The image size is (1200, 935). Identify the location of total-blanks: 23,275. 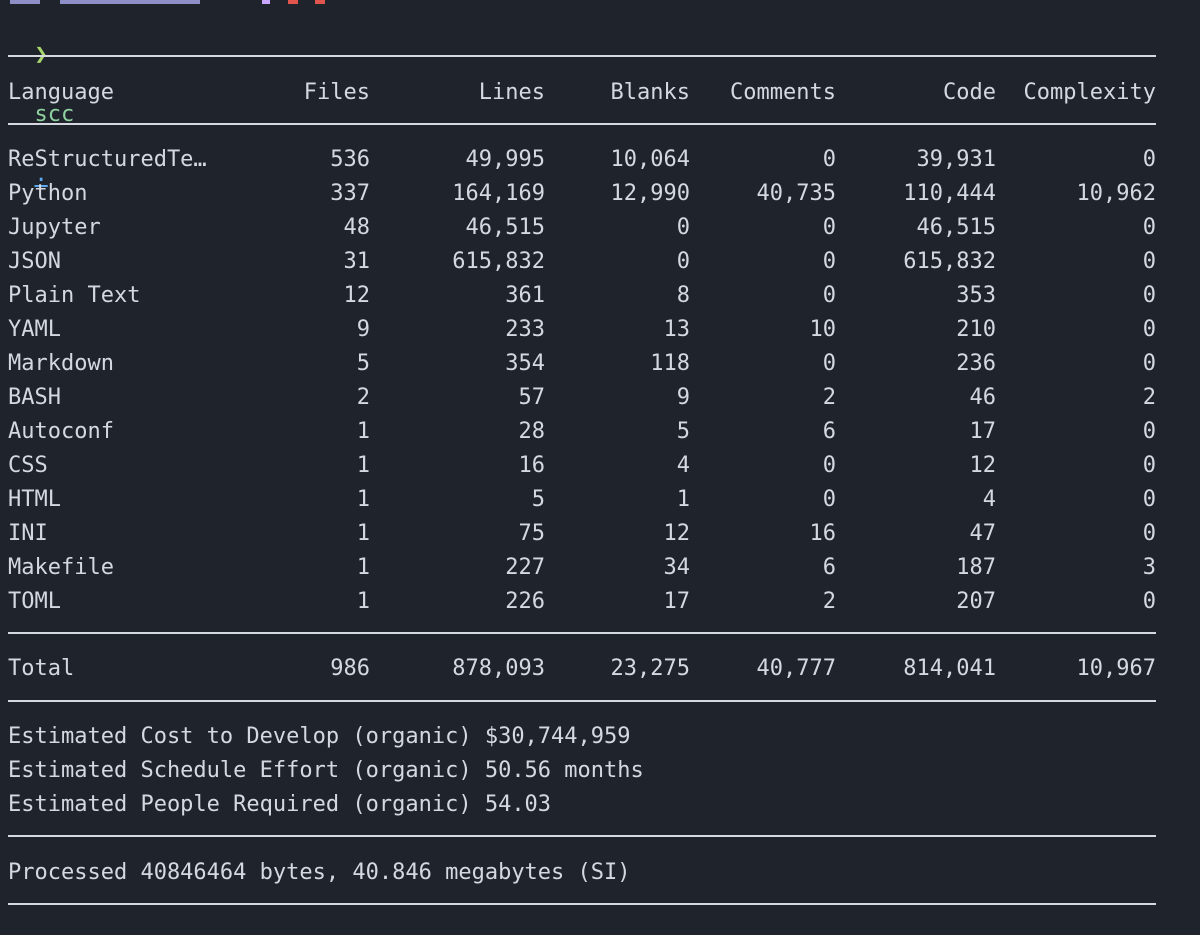
(650, 668).